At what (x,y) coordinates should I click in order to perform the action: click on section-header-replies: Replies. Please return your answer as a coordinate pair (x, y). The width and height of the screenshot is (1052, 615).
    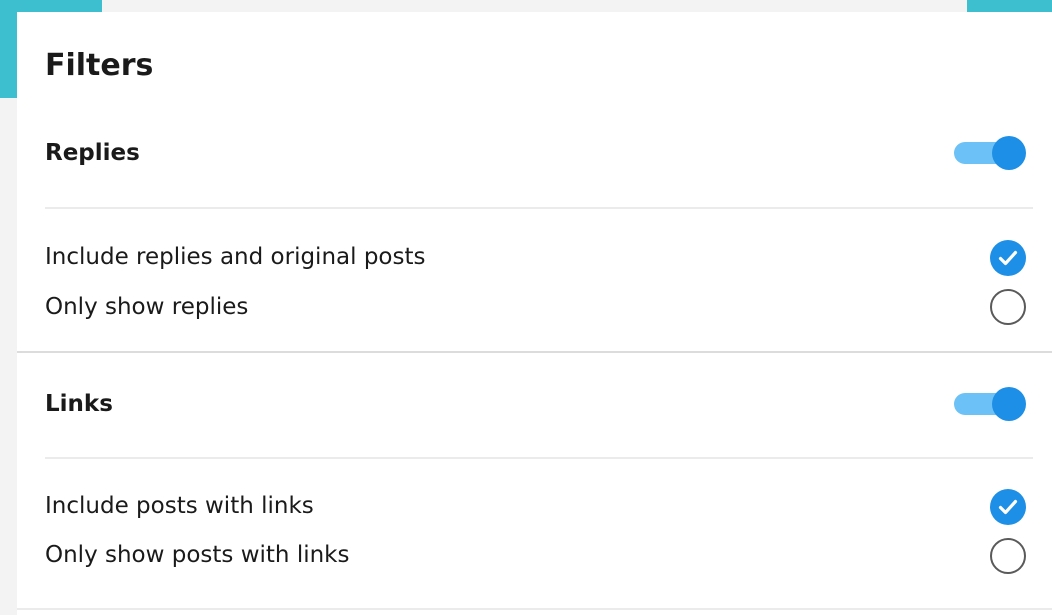
    Looking at the image, I should click on (92, 153).